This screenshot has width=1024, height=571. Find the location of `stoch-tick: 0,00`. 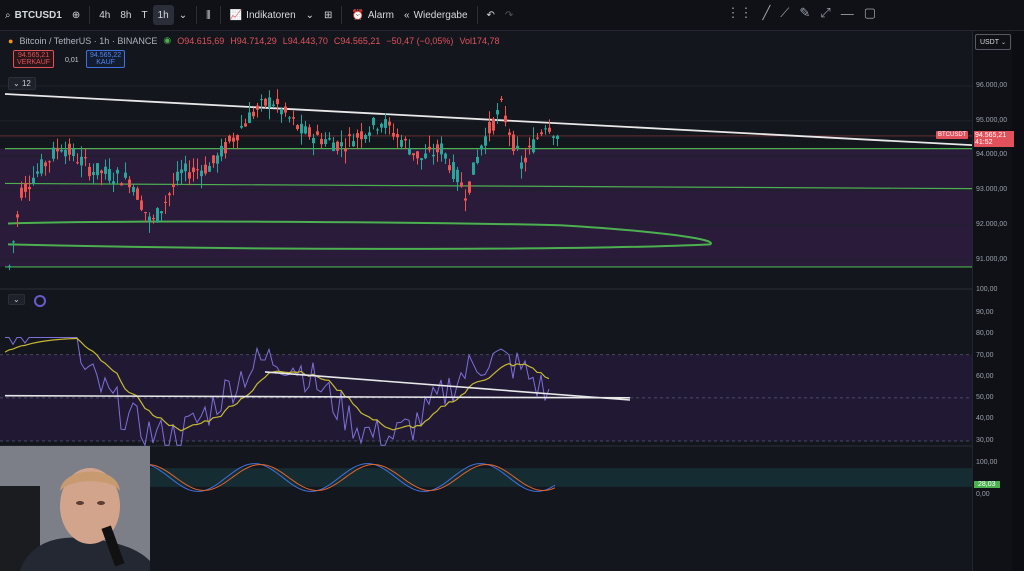

stoch-tick: 0,00 is located at coordinates (983, 494).